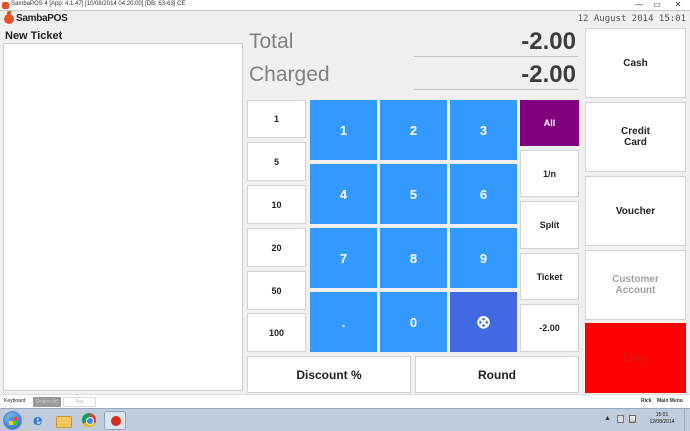  I want to click on total-value: -2.00, so click(496, 42).